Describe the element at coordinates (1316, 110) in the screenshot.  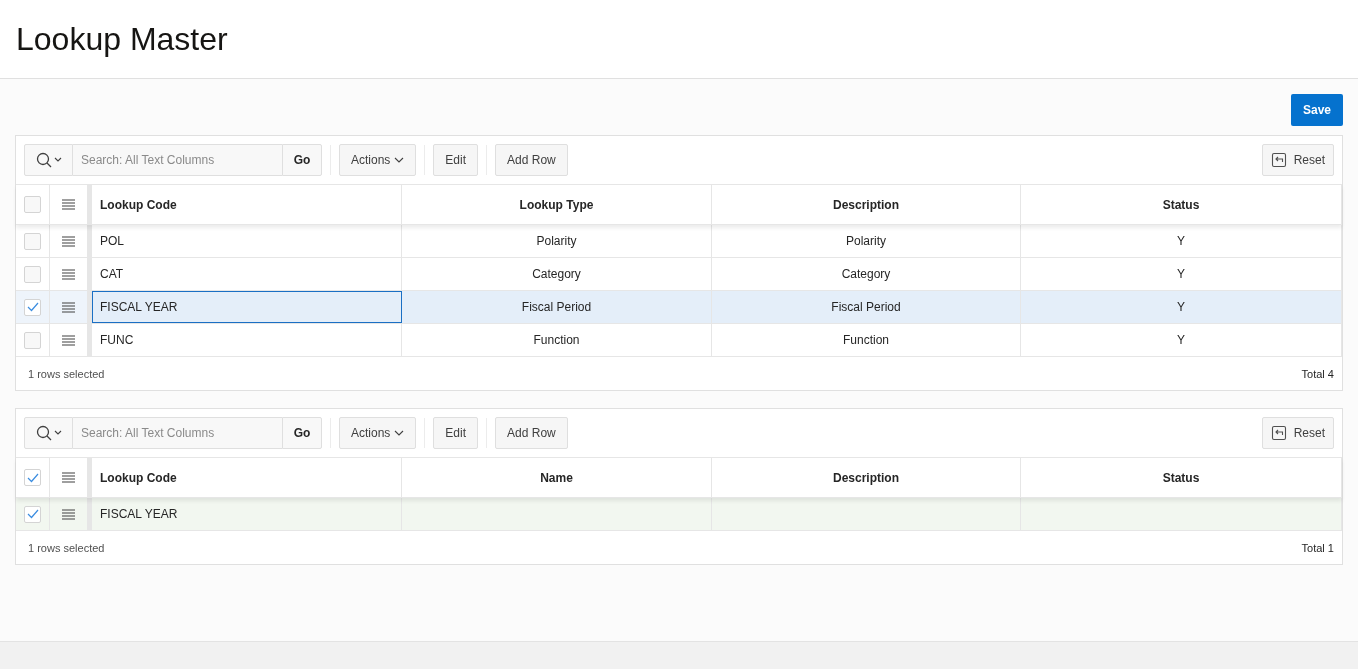
I see `save-button: Save` at that location.